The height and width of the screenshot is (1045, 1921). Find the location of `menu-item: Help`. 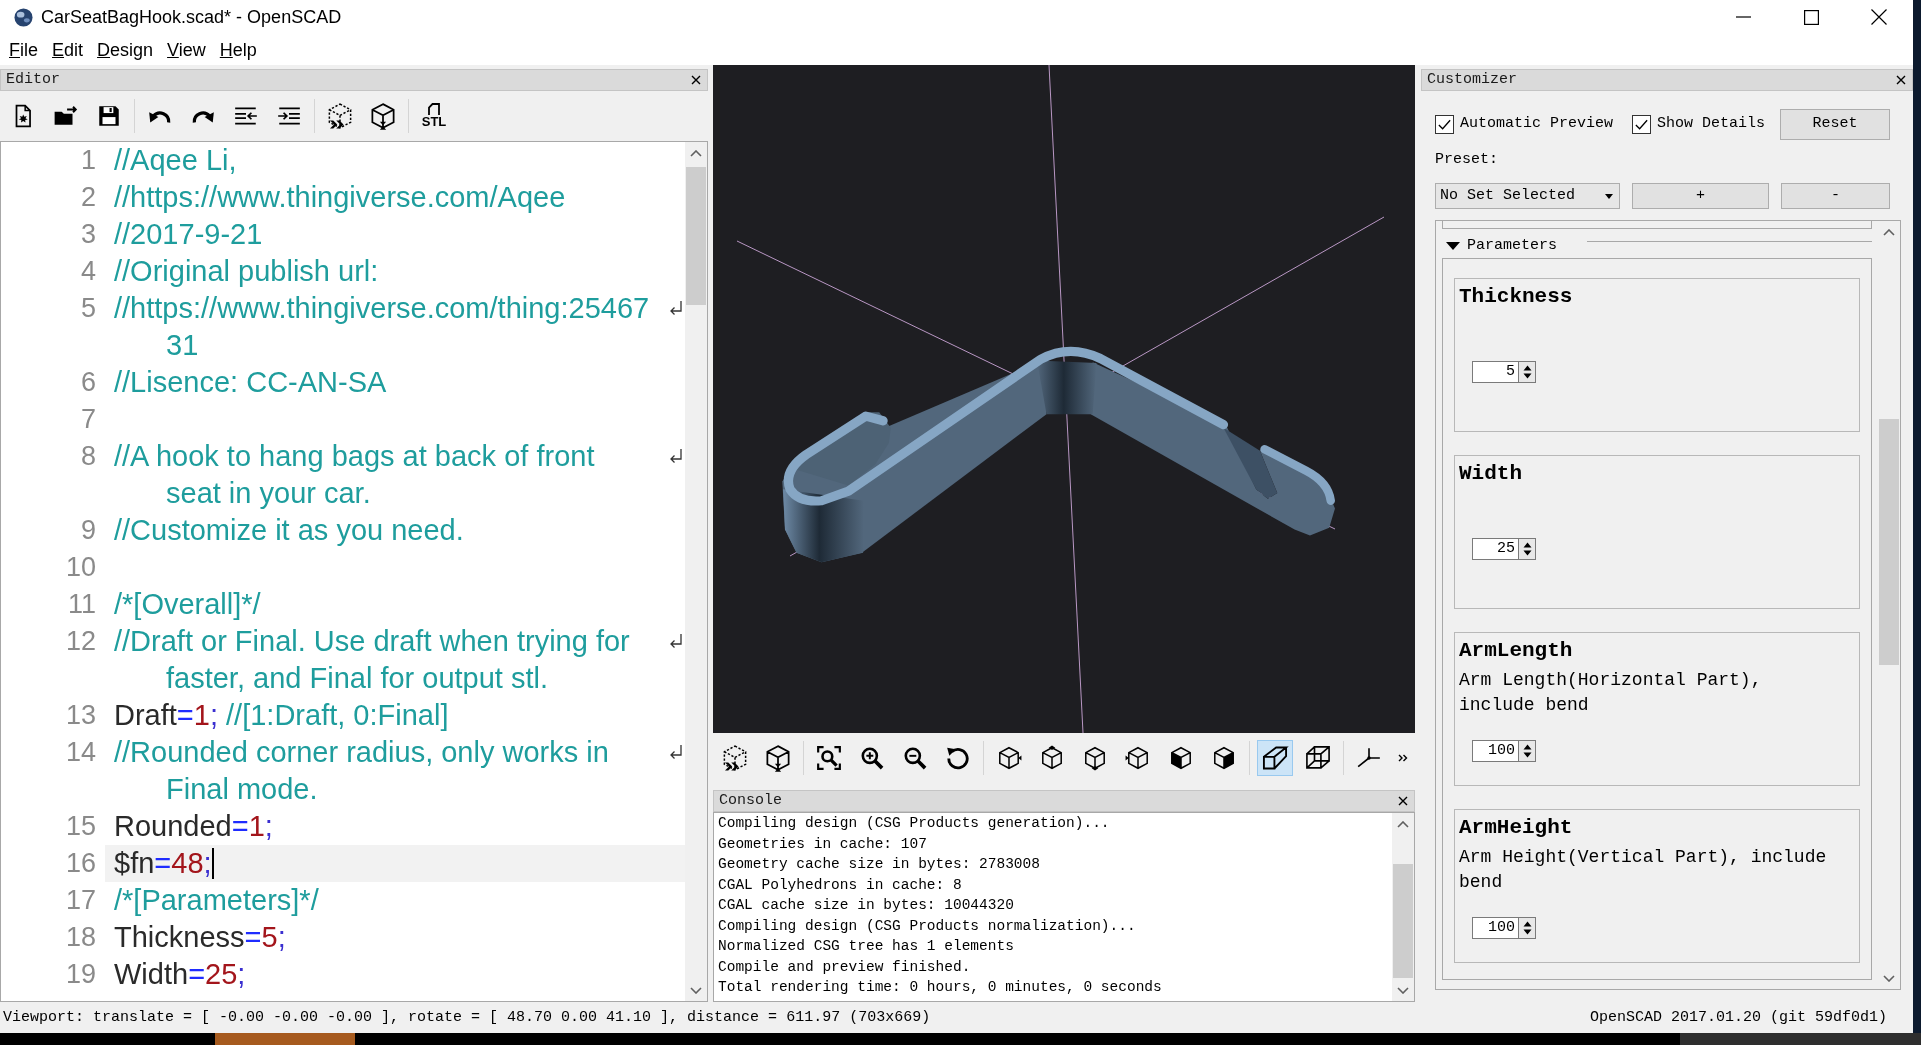

menu-item: Help is located at coordinates (238, 49).